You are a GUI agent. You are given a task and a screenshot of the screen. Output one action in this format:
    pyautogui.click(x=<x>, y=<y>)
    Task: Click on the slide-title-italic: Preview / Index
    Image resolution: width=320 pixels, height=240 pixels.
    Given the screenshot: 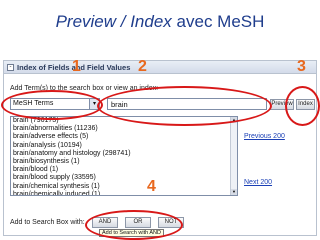 What is the action you would take?
    pyautogui.click(x=113, y=21)
    